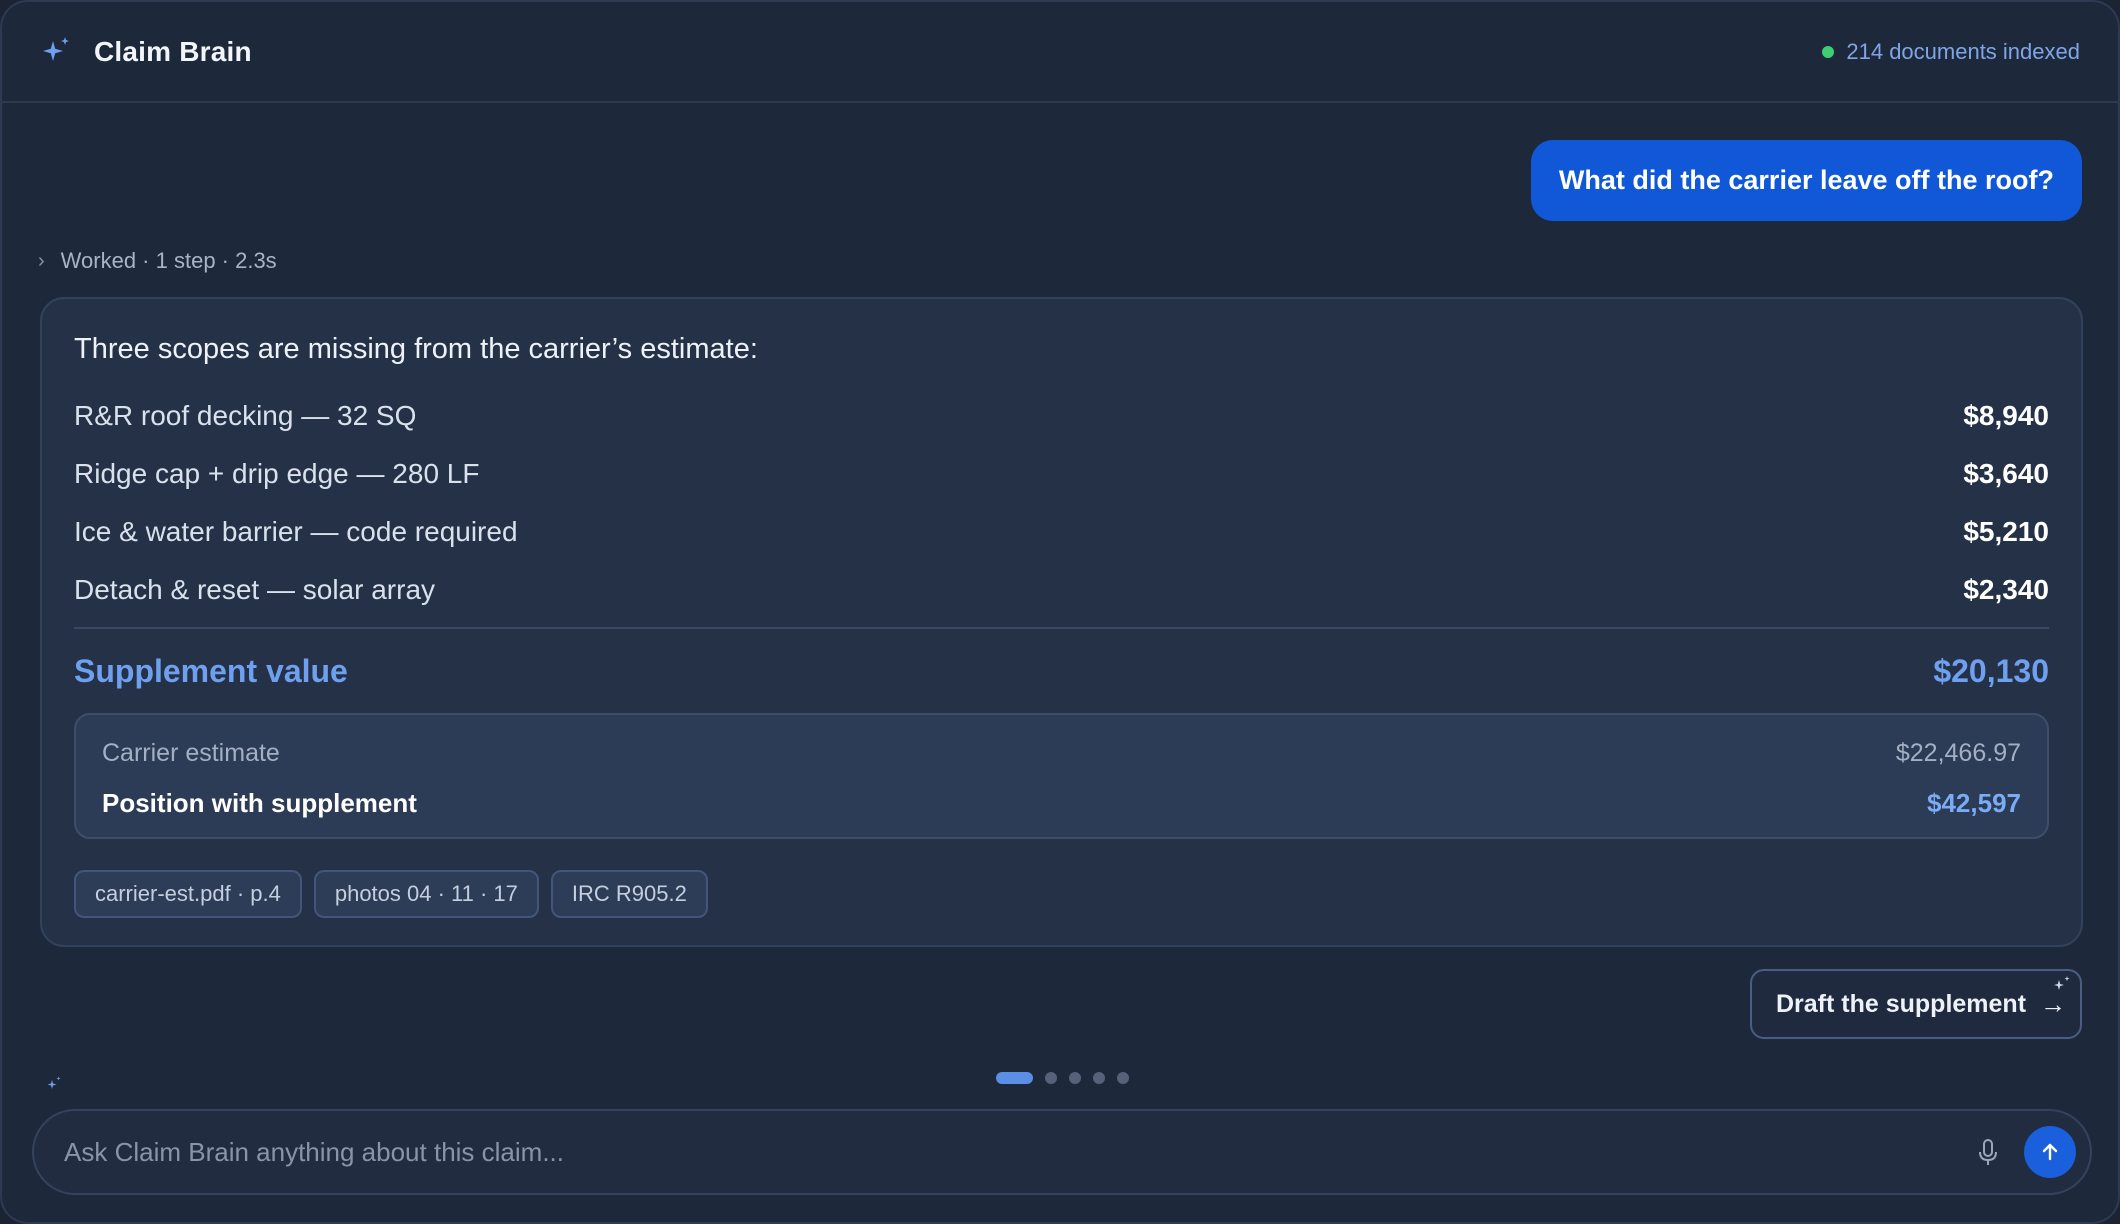 This screenshot has height=1224, width=2120. What do you see at coordinates (1901, 1003) in the screenshot?
I see `draft-supplement-label: Draft the supplement` at bounding box center [1901, 1003].